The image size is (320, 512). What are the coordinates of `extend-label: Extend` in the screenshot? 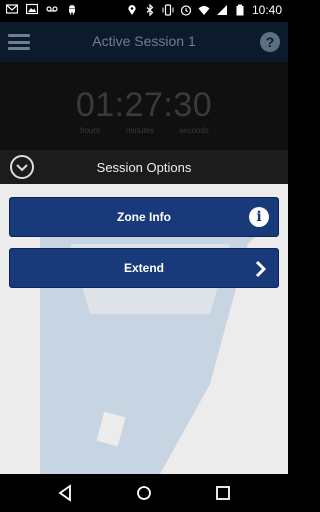 It's located at (143, 268).